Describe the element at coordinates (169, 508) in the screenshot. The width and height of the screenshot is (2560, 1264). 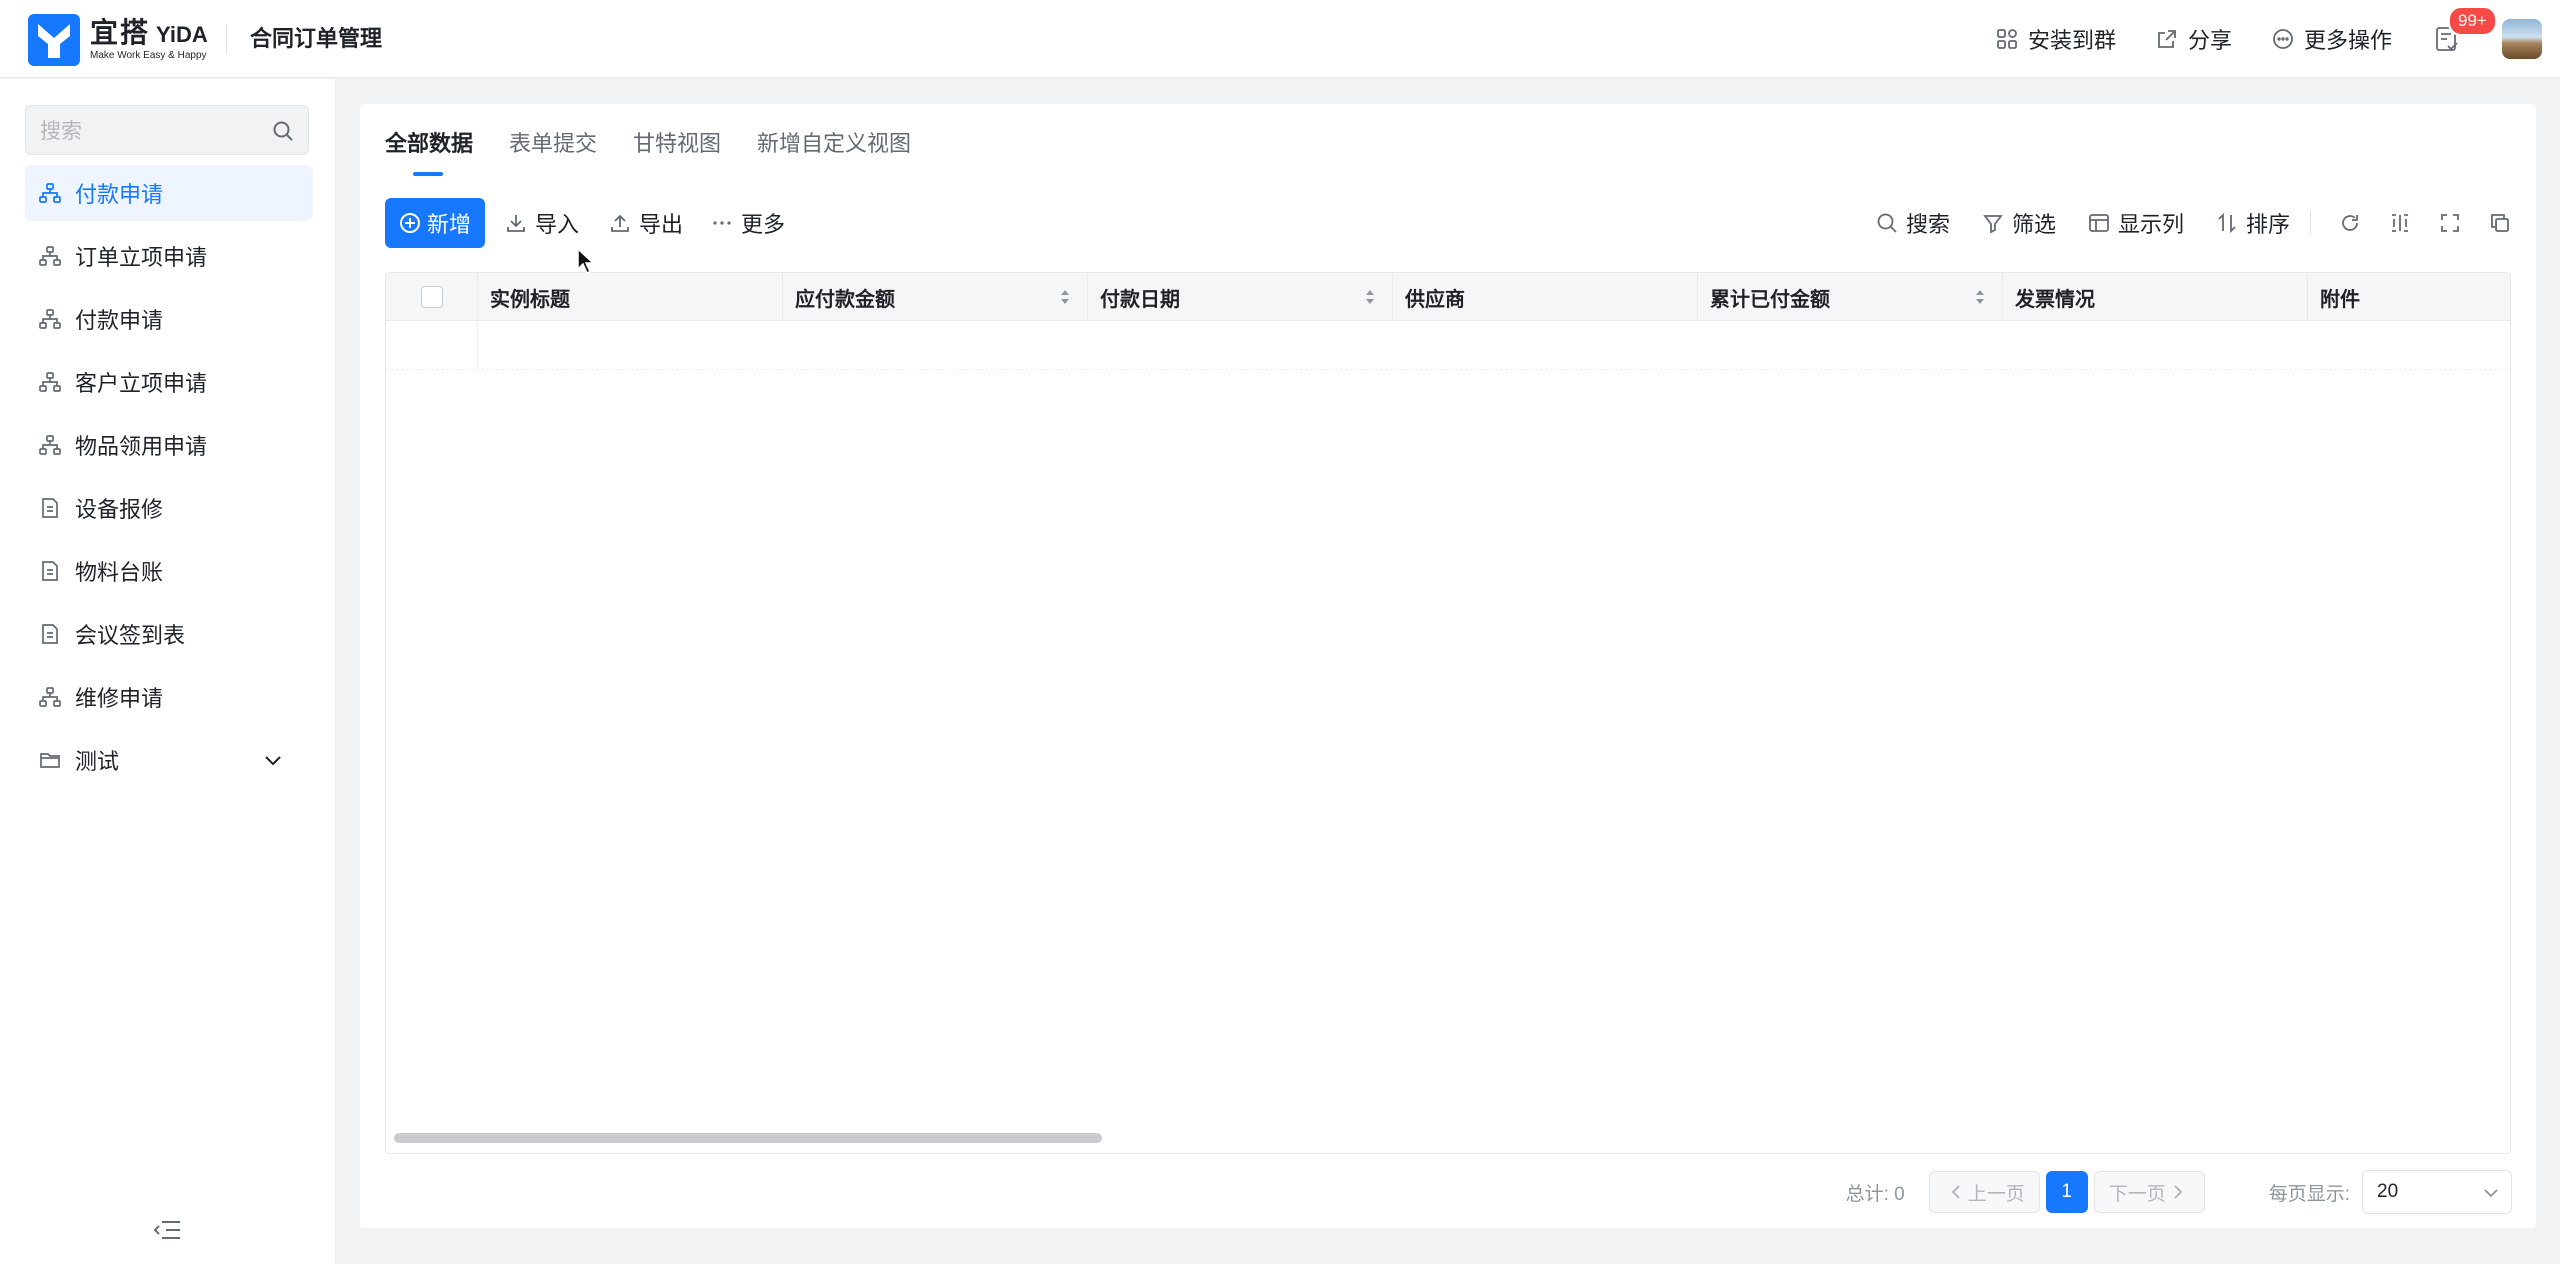
I see `sidebar-item-equipment-repair: 设备报修` at that location.